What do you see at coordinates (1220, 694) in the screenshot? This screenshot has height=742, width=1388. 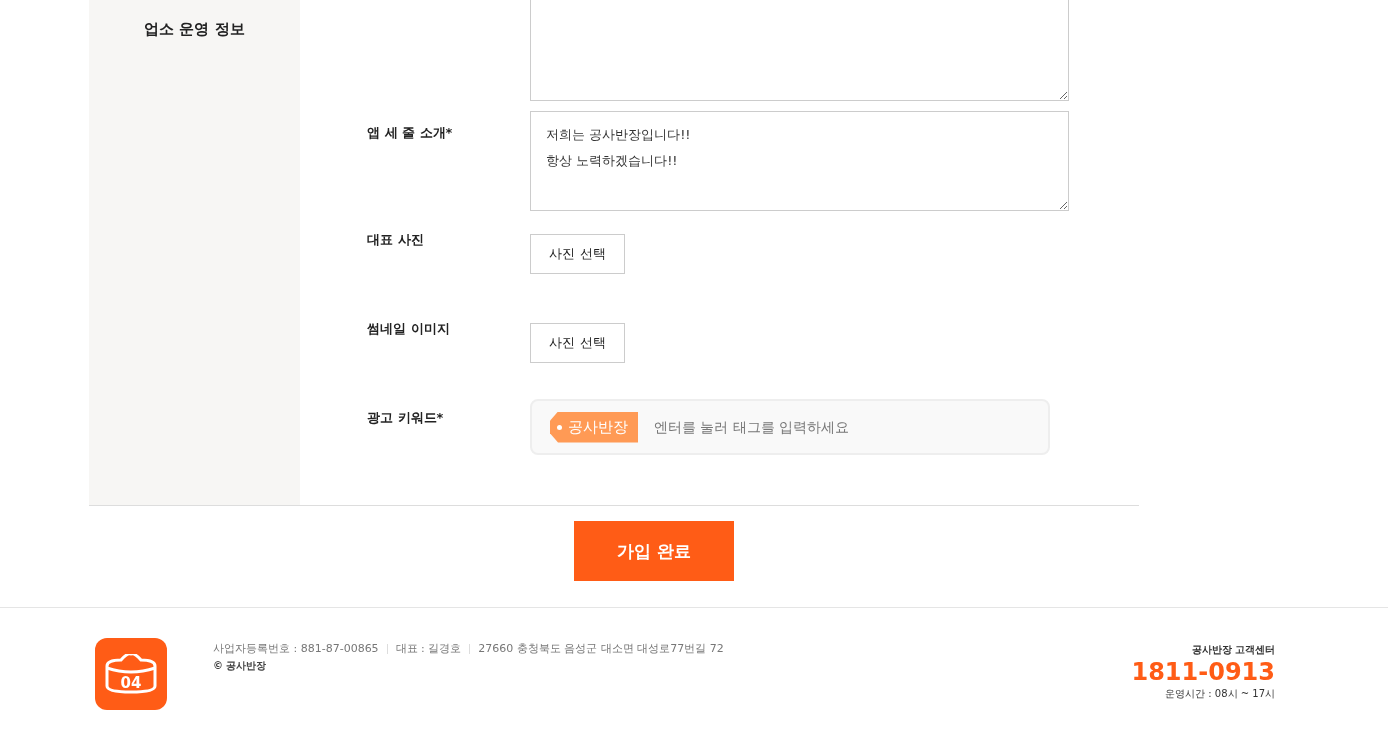 I see `business-hours: 운영시간 : 08시 ~ 17시` at bounding box center [1220, 694].